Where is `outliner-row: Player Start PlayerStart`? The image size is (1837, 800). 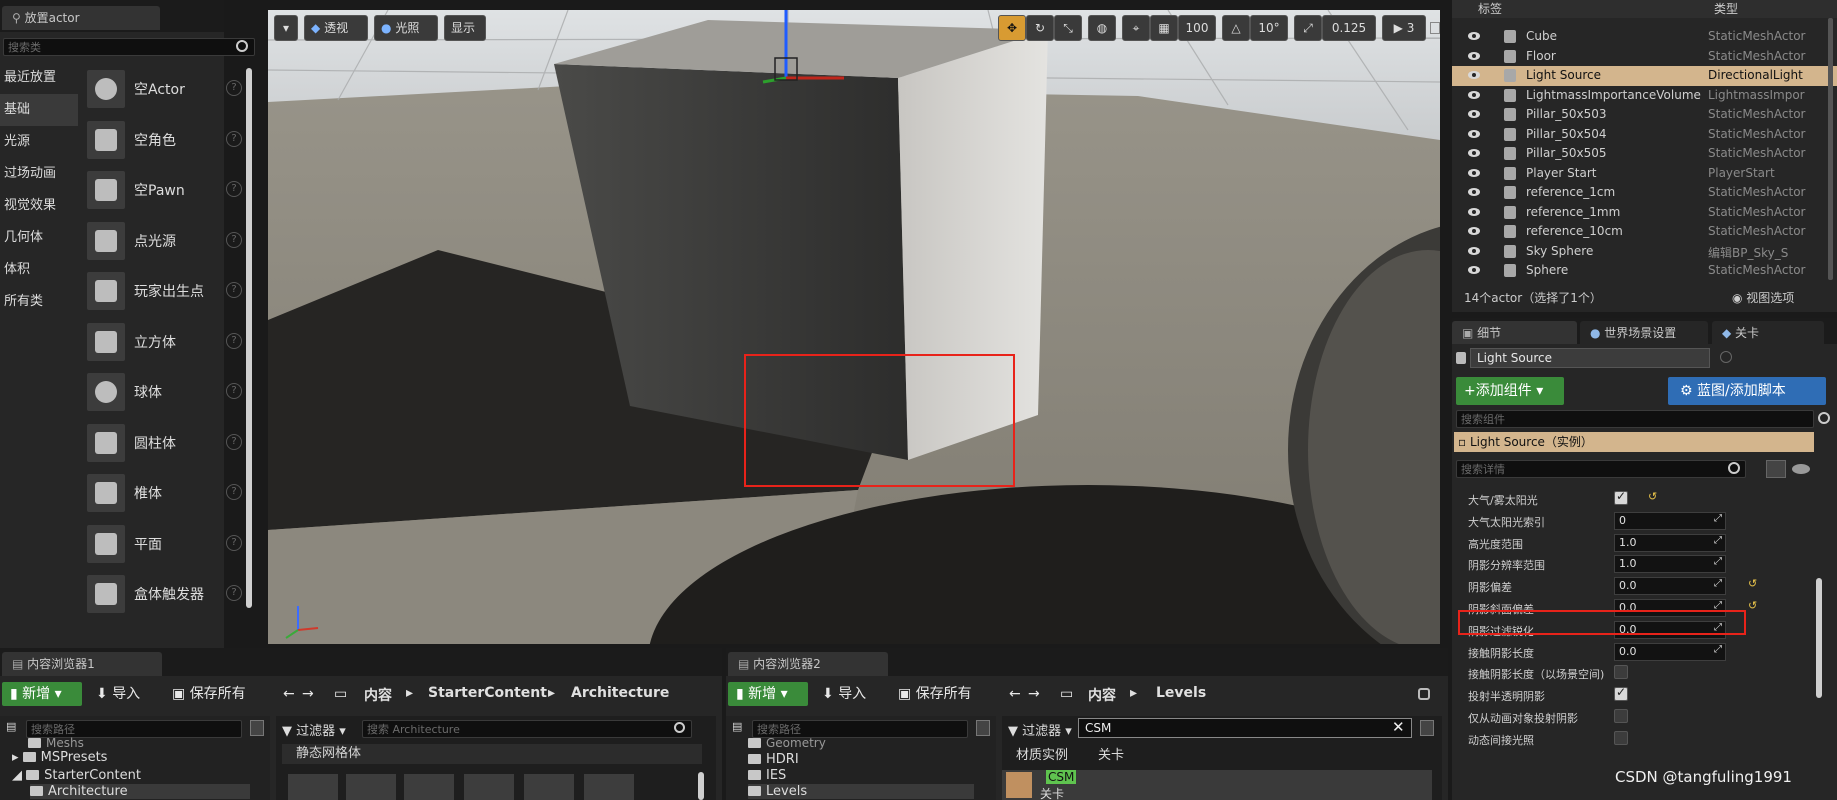
outliner-row: Player Start PlayerStart is located at coordinates (1644, 174).